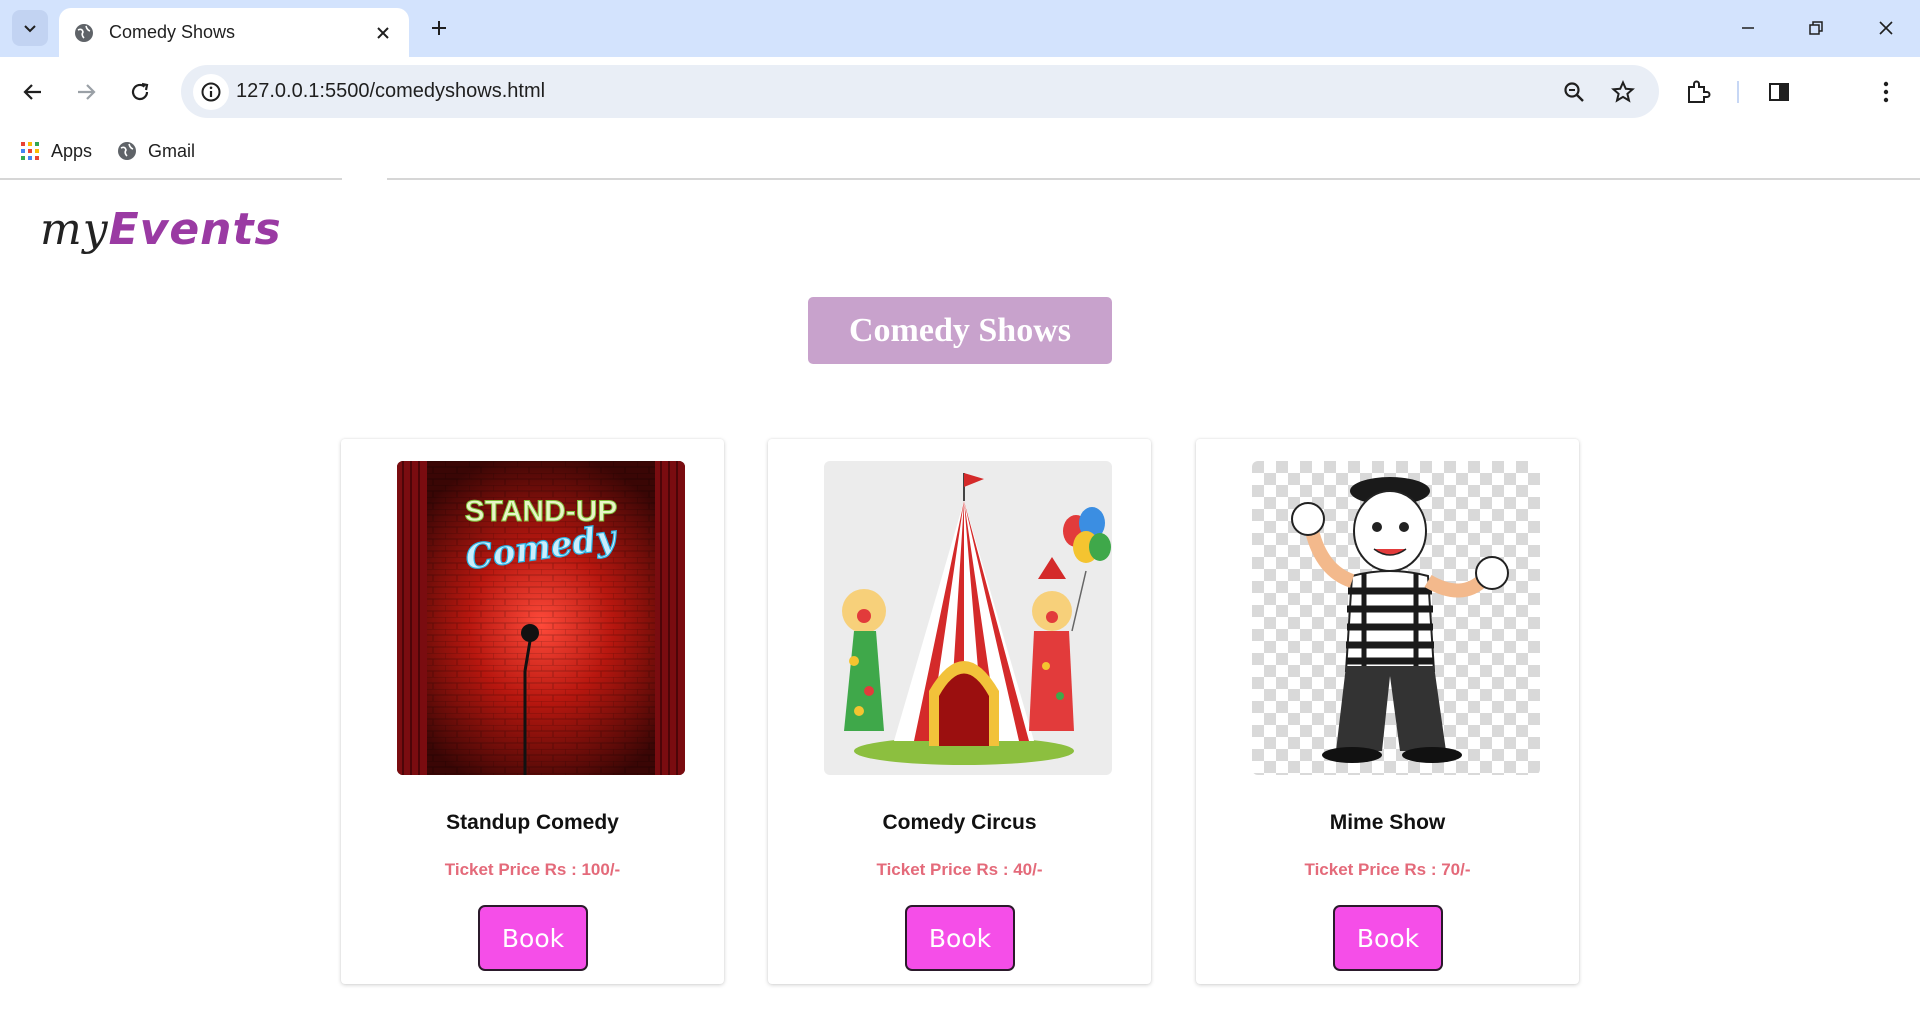 This screenshot has width=1920, height=1015. I want to click on ticket-price: Ticket Price Rs : 40/-, so click(959, 869).